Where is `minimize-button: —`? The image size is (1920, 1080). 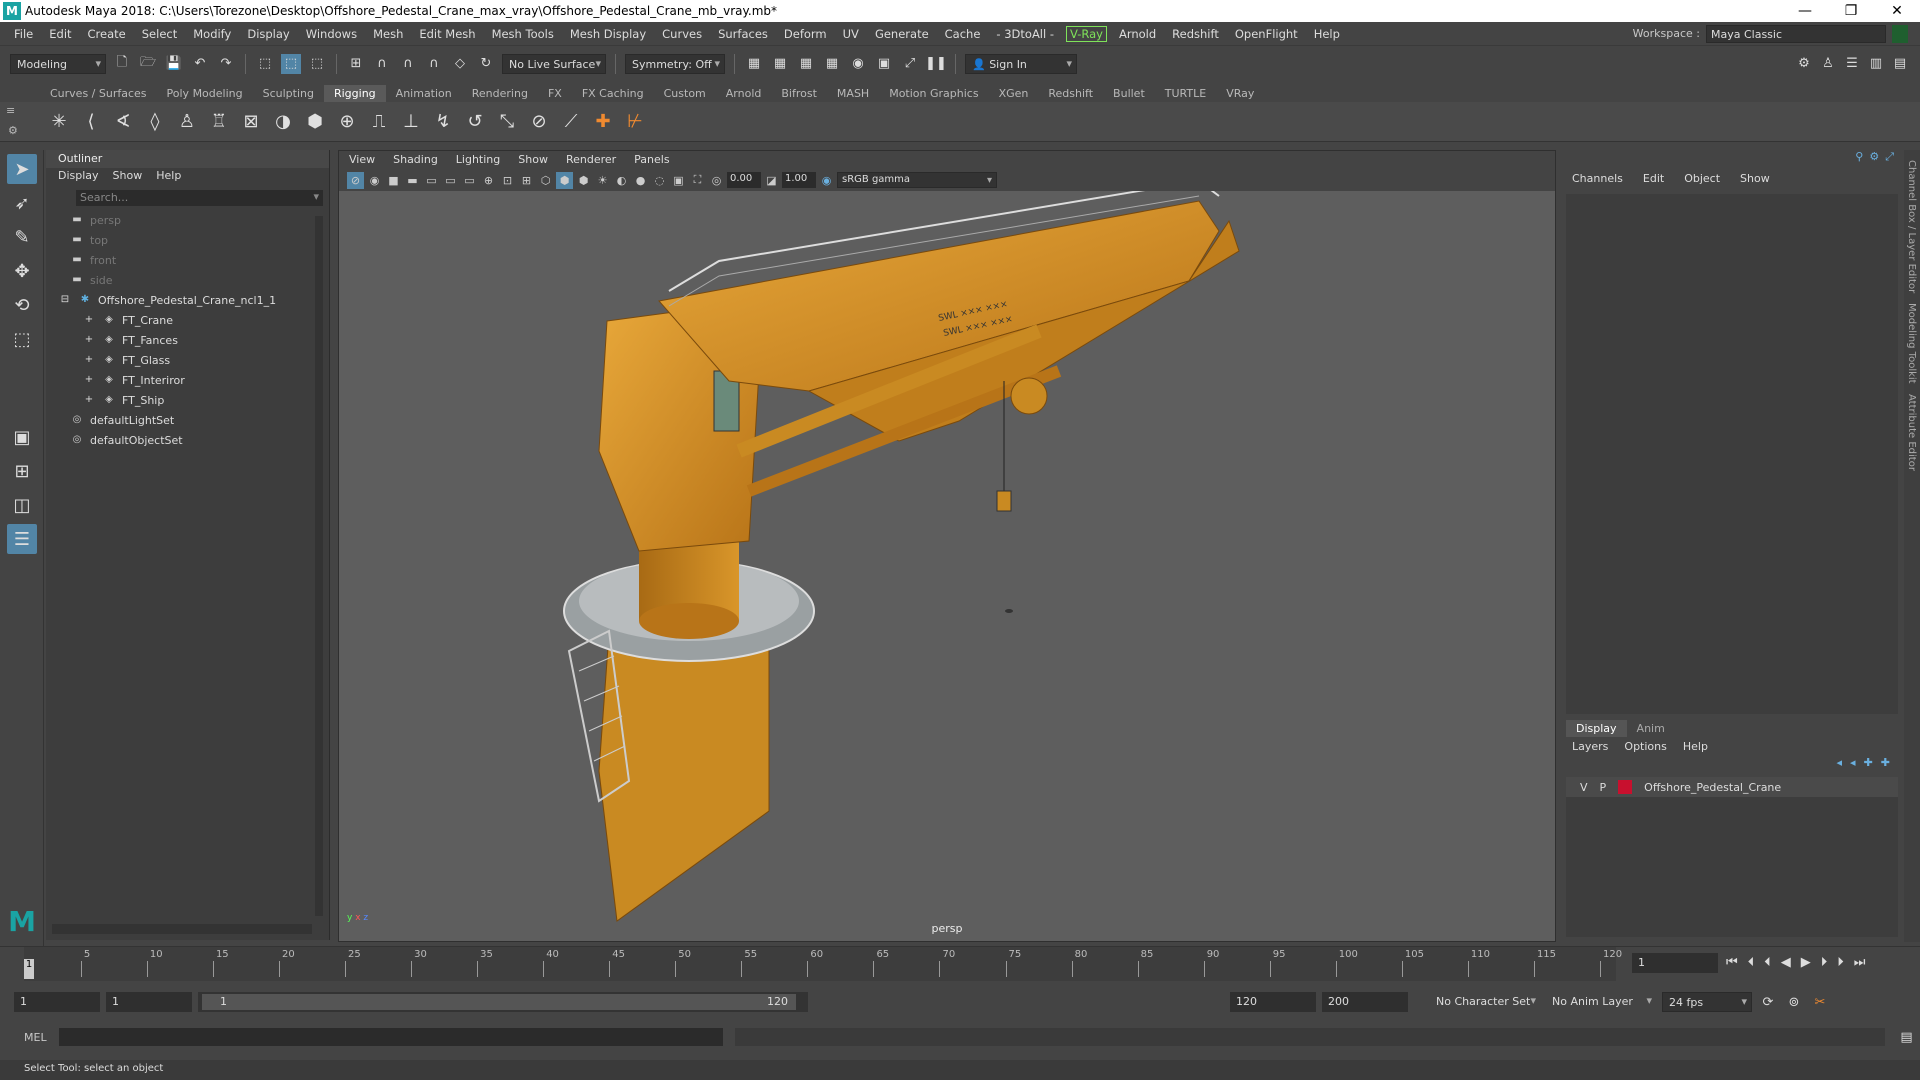
minimize-button: — is located at coordinates (1805, 11).